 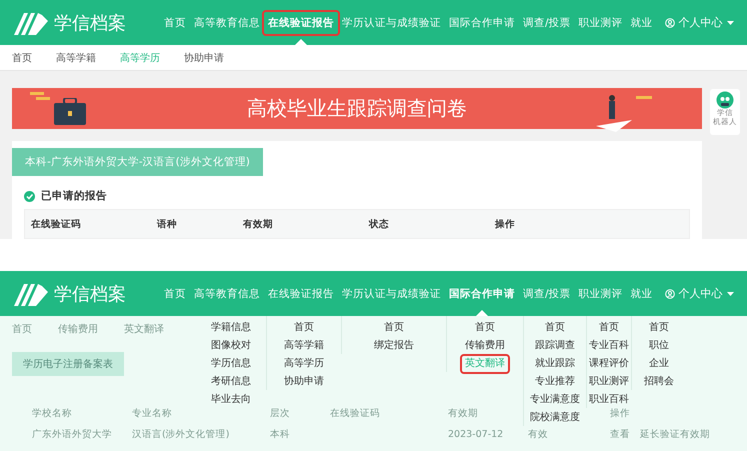 What do you see at coordinates (304, 346) in the screenshot?
I see `menu-item: 高等学籍` at bounding box center [304, 346].